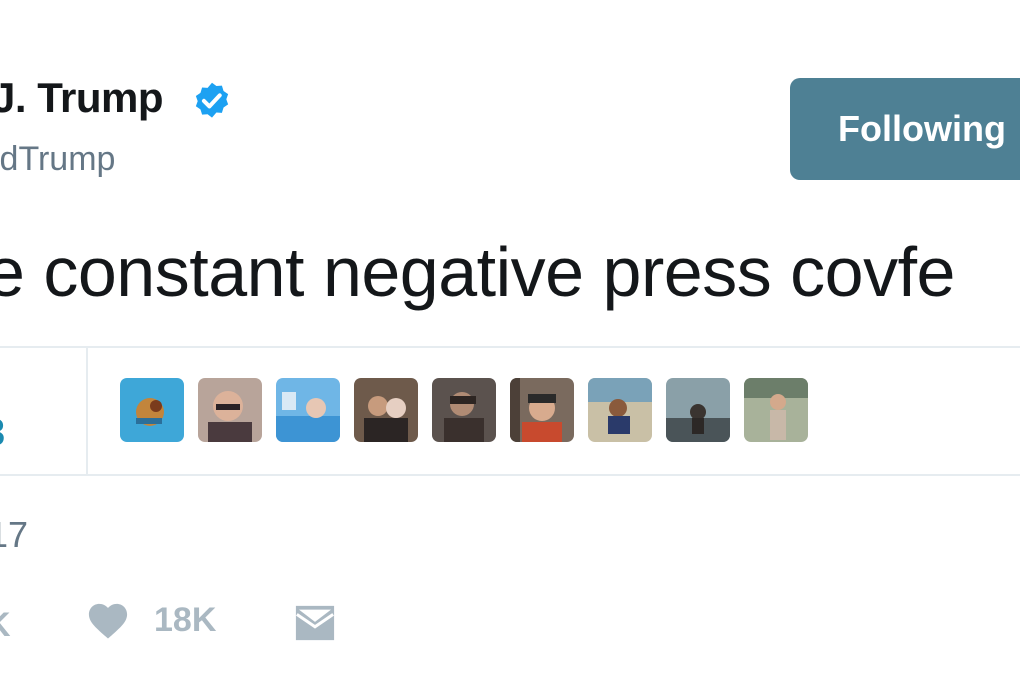 This screenshot has width=1020, height=680. Describe the element at coordinates (57, 159) in the screenshot. I see `user-handle: ldTrump` at that location.